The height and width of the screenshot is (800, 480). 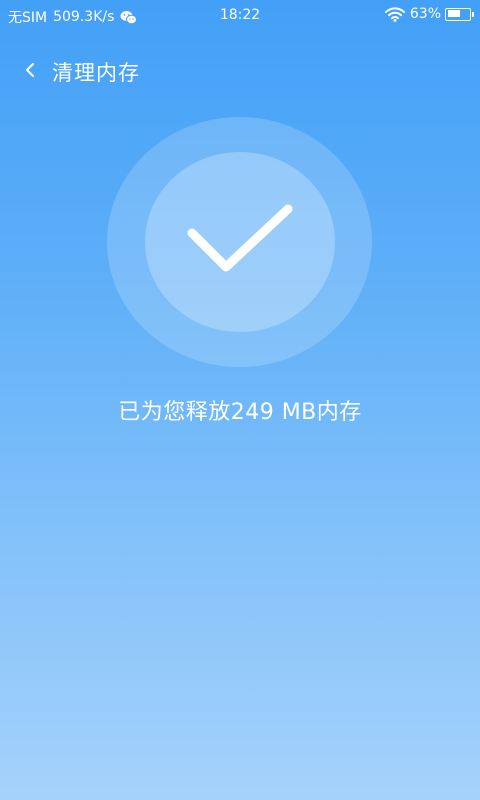 I want to click on battery-level-fill, so click(x=454, y=13).